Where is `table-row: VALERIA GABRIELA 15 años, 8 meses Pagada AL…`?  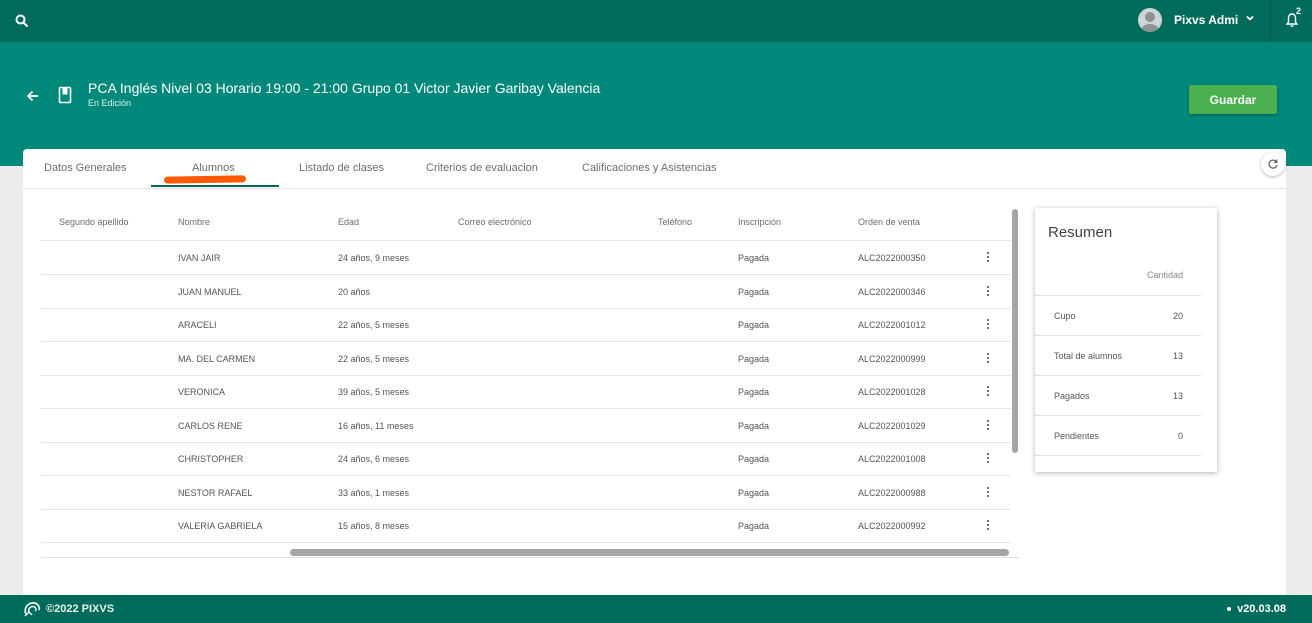
table-row: VALERIA GABRIELA 15 años, 8 meses Pagada AL… is located at coordinates (526, 526).